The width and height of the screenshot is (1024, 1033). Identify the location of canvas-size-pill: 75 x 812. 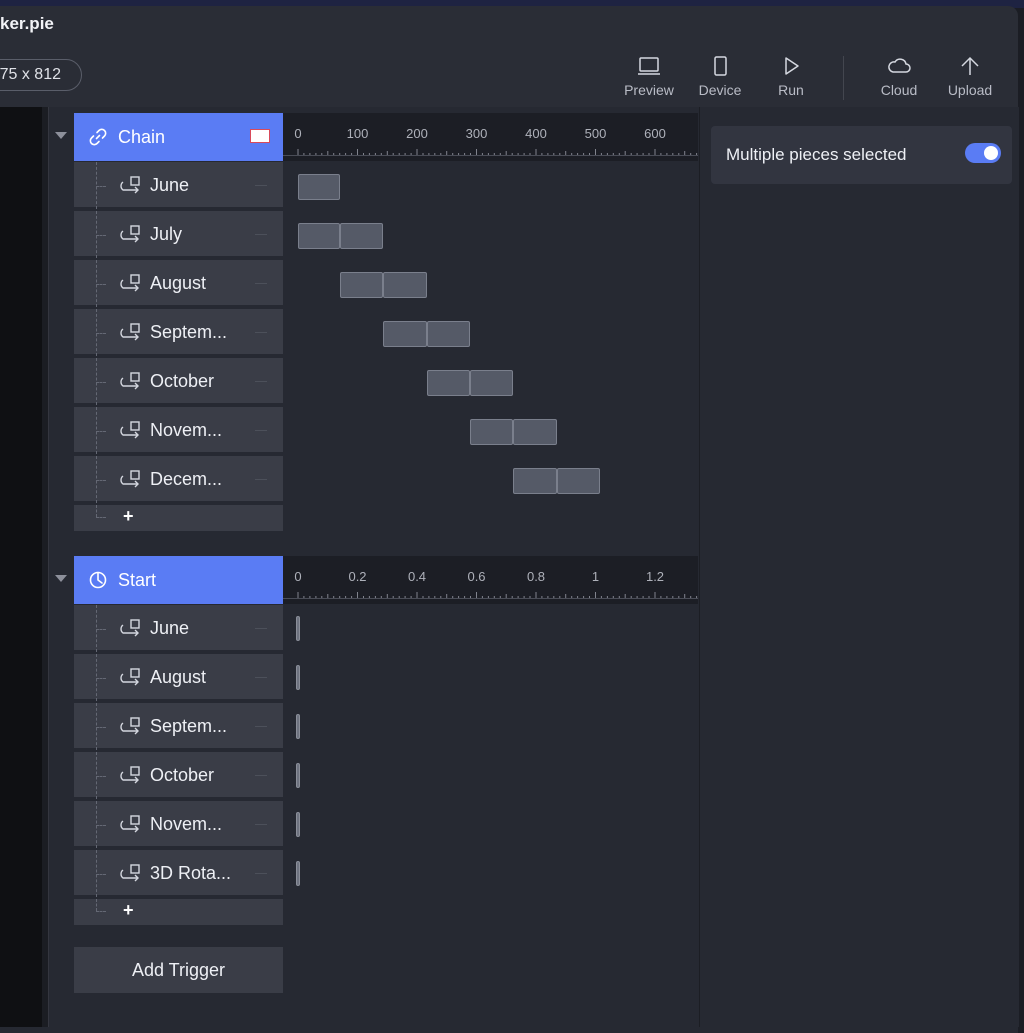
(41, 75).